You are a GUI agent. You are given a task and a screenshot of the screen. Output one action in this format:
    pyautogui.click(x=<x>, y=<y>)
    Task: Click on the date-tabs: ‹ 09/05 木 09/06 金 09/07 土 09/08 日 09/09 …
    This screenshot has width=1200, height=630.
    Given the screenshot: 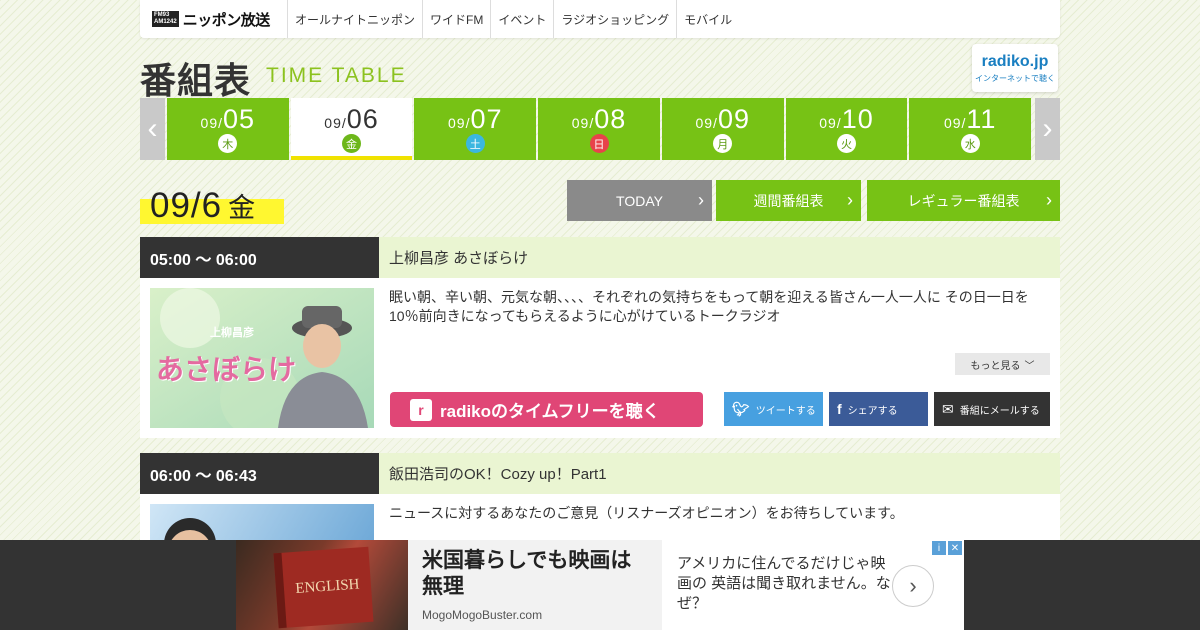 What is the action you would take?
    pyautogui.click(x=600, y=129)
    